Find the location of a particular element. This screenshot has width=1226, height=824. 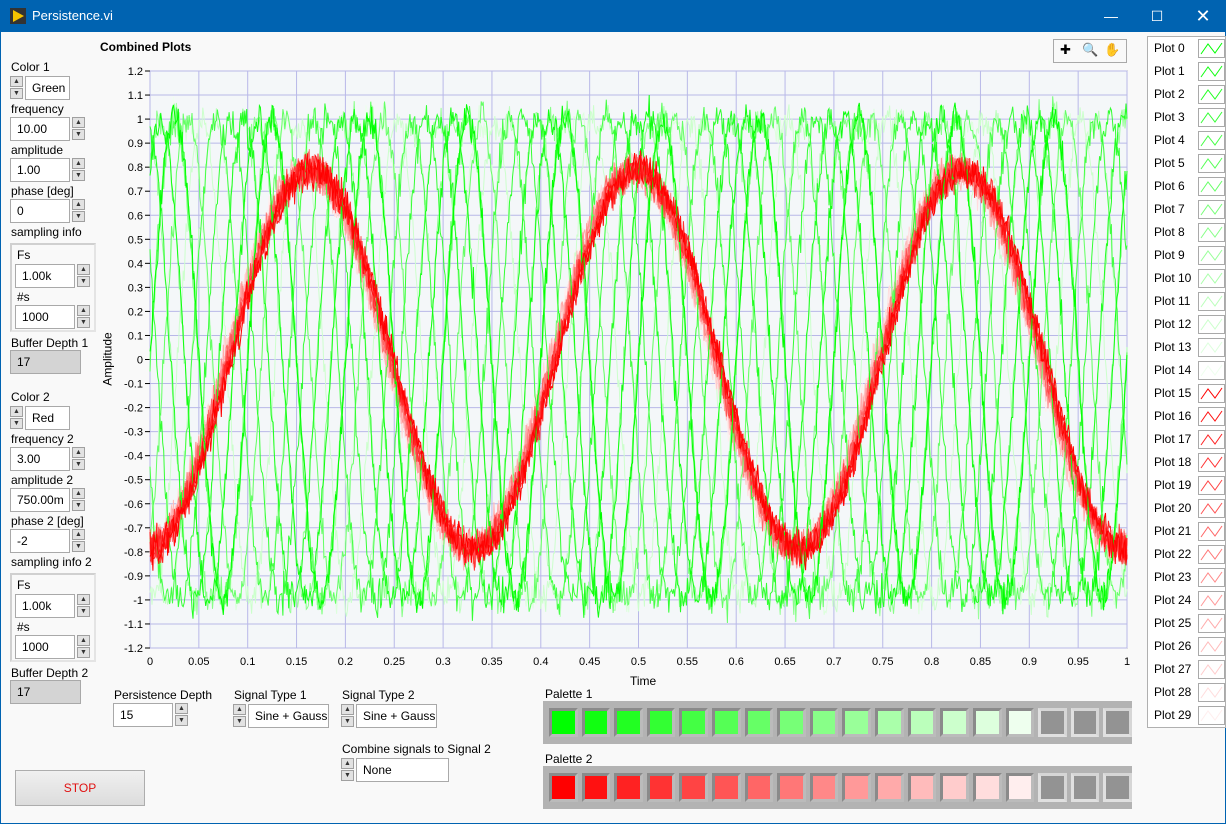

legend-item: Plot 23 is located at coordinates (1187, 577).